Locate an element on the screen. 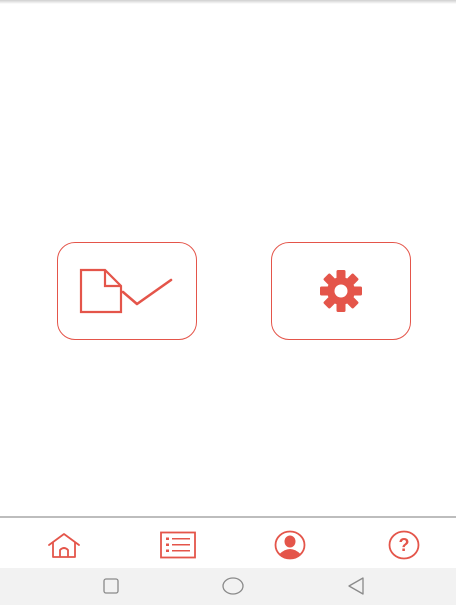 The width and height of the screenshot is (456, 605). back-triangle-icon is located at coordinates (356, 586).